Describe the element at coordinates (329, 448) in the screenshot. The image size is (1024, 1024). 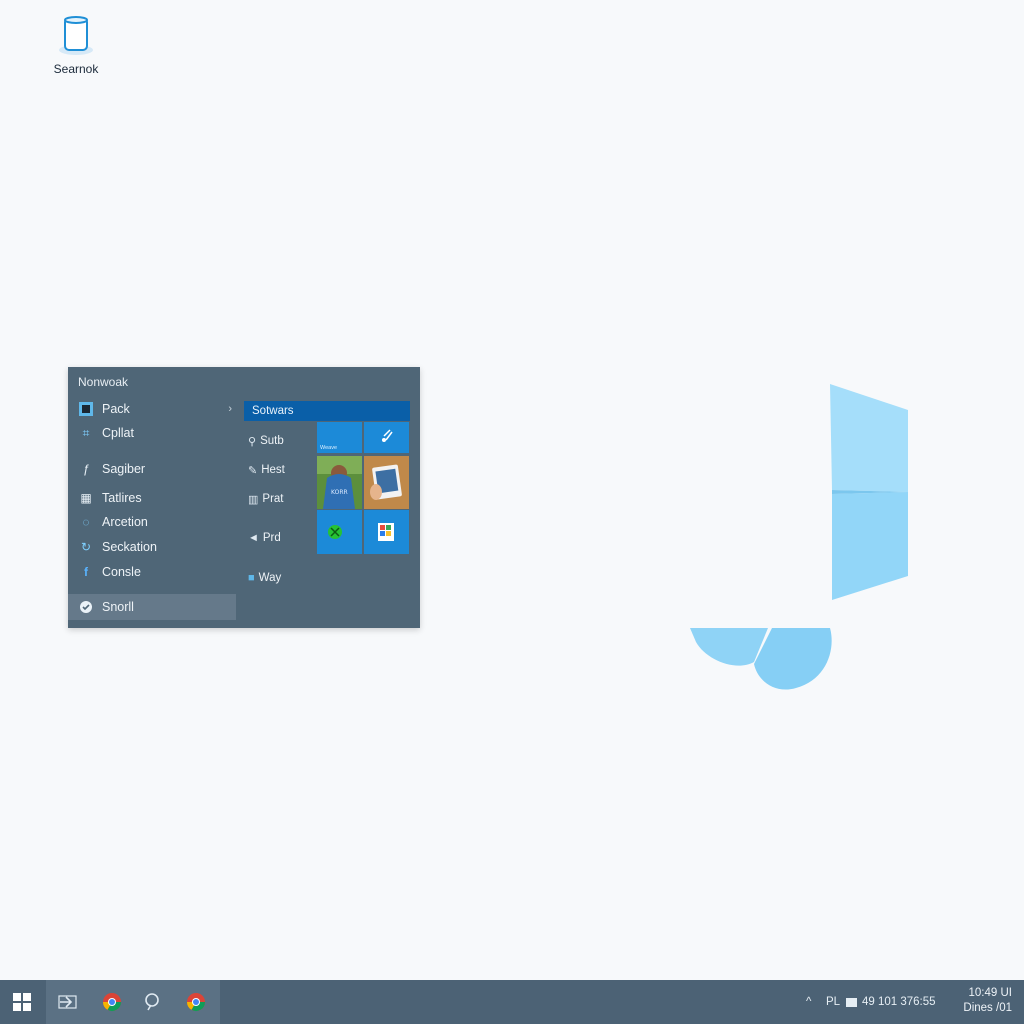
I see `tile-label: Weave` at that location.